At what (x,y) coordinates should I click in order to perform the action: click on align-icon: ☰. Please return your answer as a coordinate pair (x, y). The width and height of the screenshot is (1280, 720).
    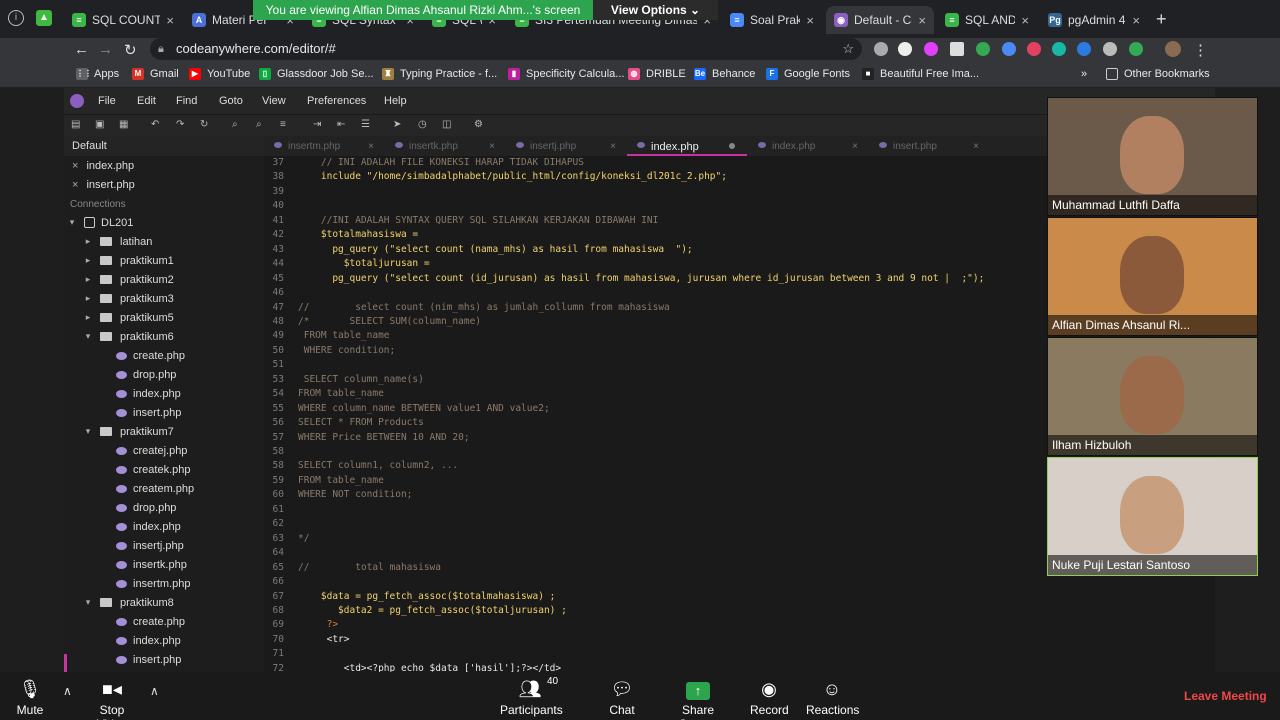
    Looking at the image, I should click on (366, 125).